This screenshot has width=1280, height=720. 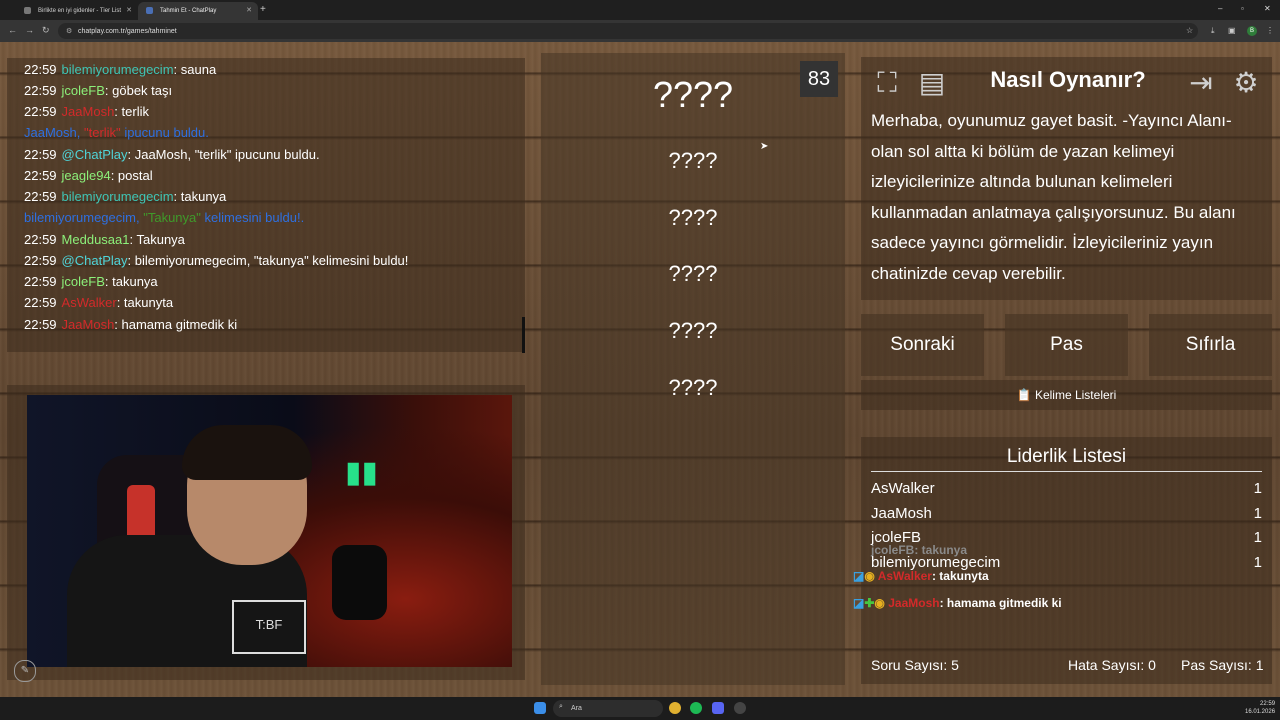 What do you see at coordinates (1242, 8) in the screenshot?
I see `maximize-icon: ▫` at bounding box center [1242, 8].